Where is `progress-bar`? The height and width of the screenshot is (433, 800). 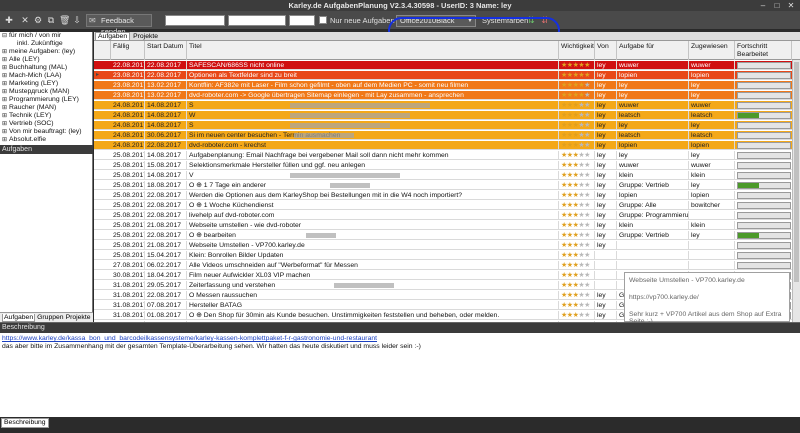
progress-bar is located at coordinates (764, 75).